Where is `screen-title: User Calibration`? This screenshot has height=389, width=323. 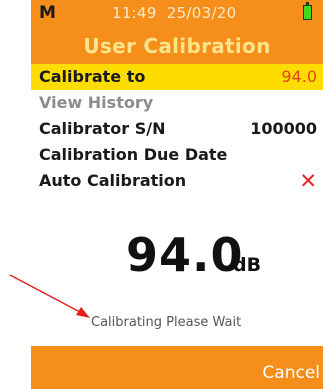 screen-title: User Calibration is located at coordinates (177, 46).